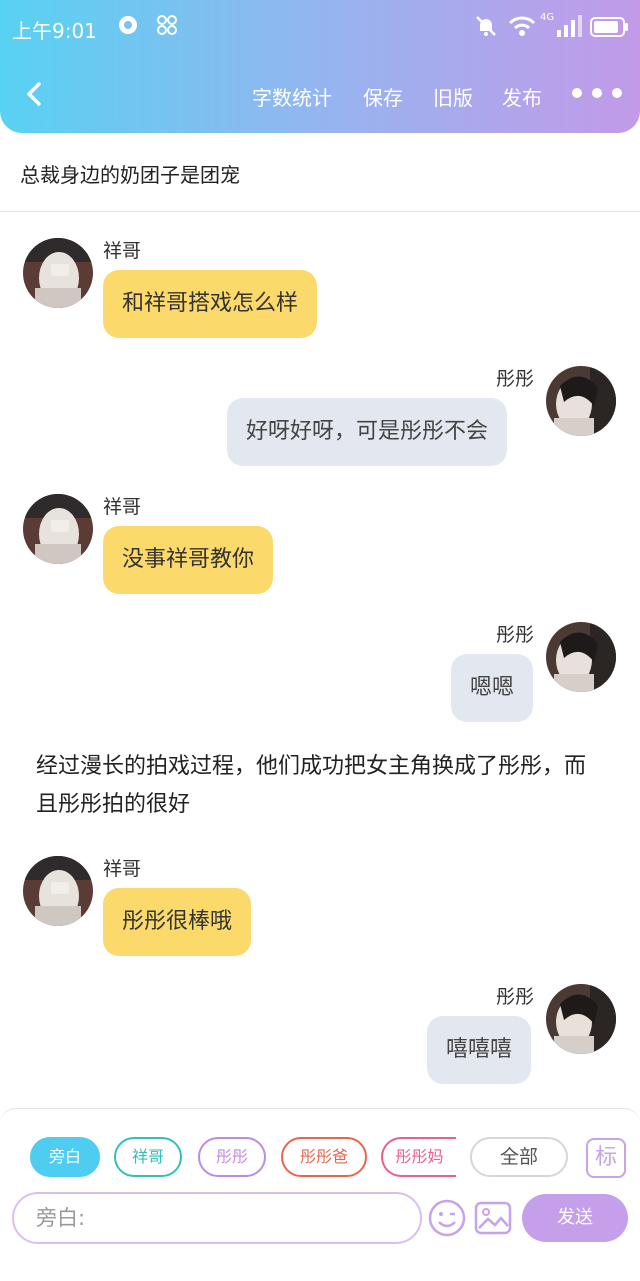 The height and width of the screenshot is (1281, 640). Describe the element at coordinates (177, 922) in the screenshot. I see `chat-bubble-left: 彤彤很棒哦` at that location.